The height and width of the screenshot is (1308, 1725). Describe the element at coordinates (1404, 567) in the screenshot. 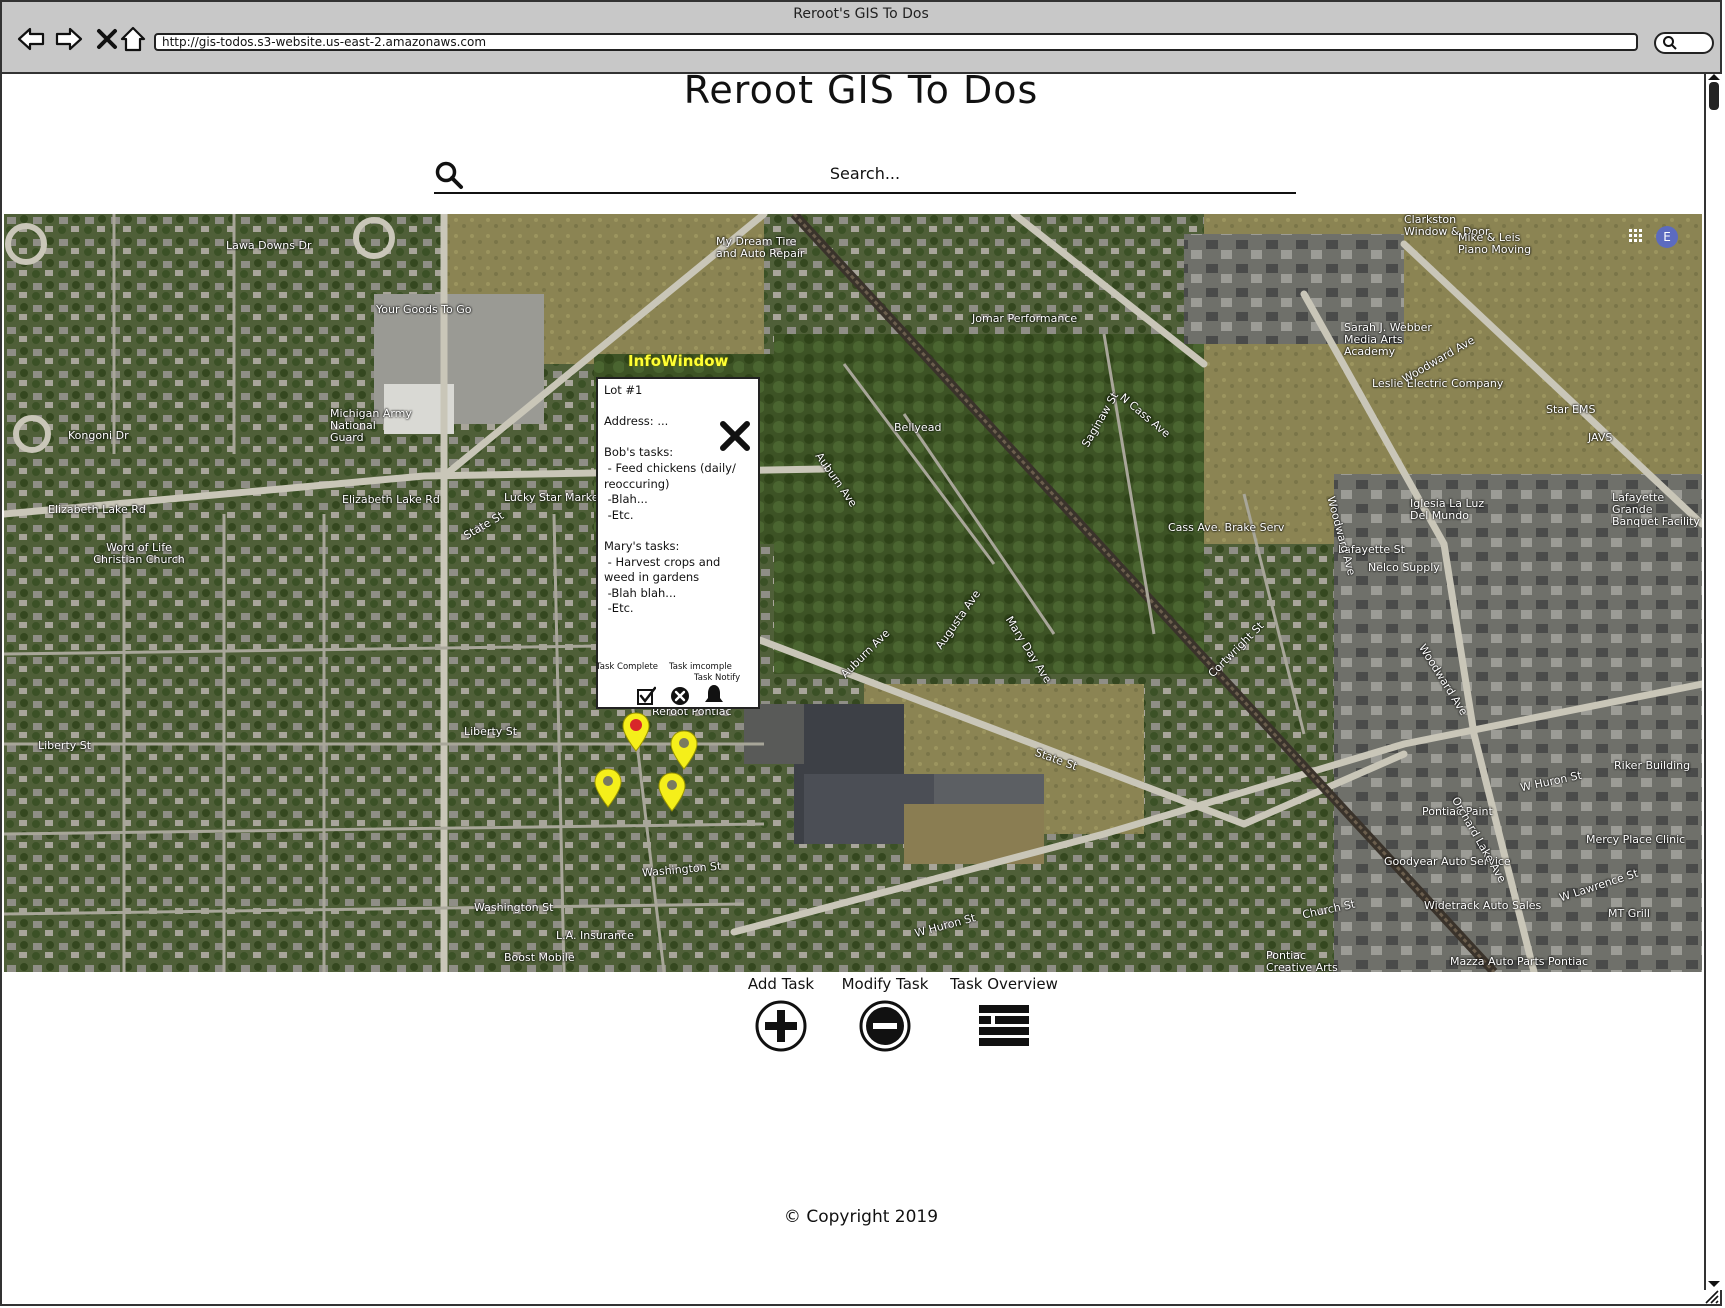

I see `map-label-nelco: Nelco Supply` at that location.